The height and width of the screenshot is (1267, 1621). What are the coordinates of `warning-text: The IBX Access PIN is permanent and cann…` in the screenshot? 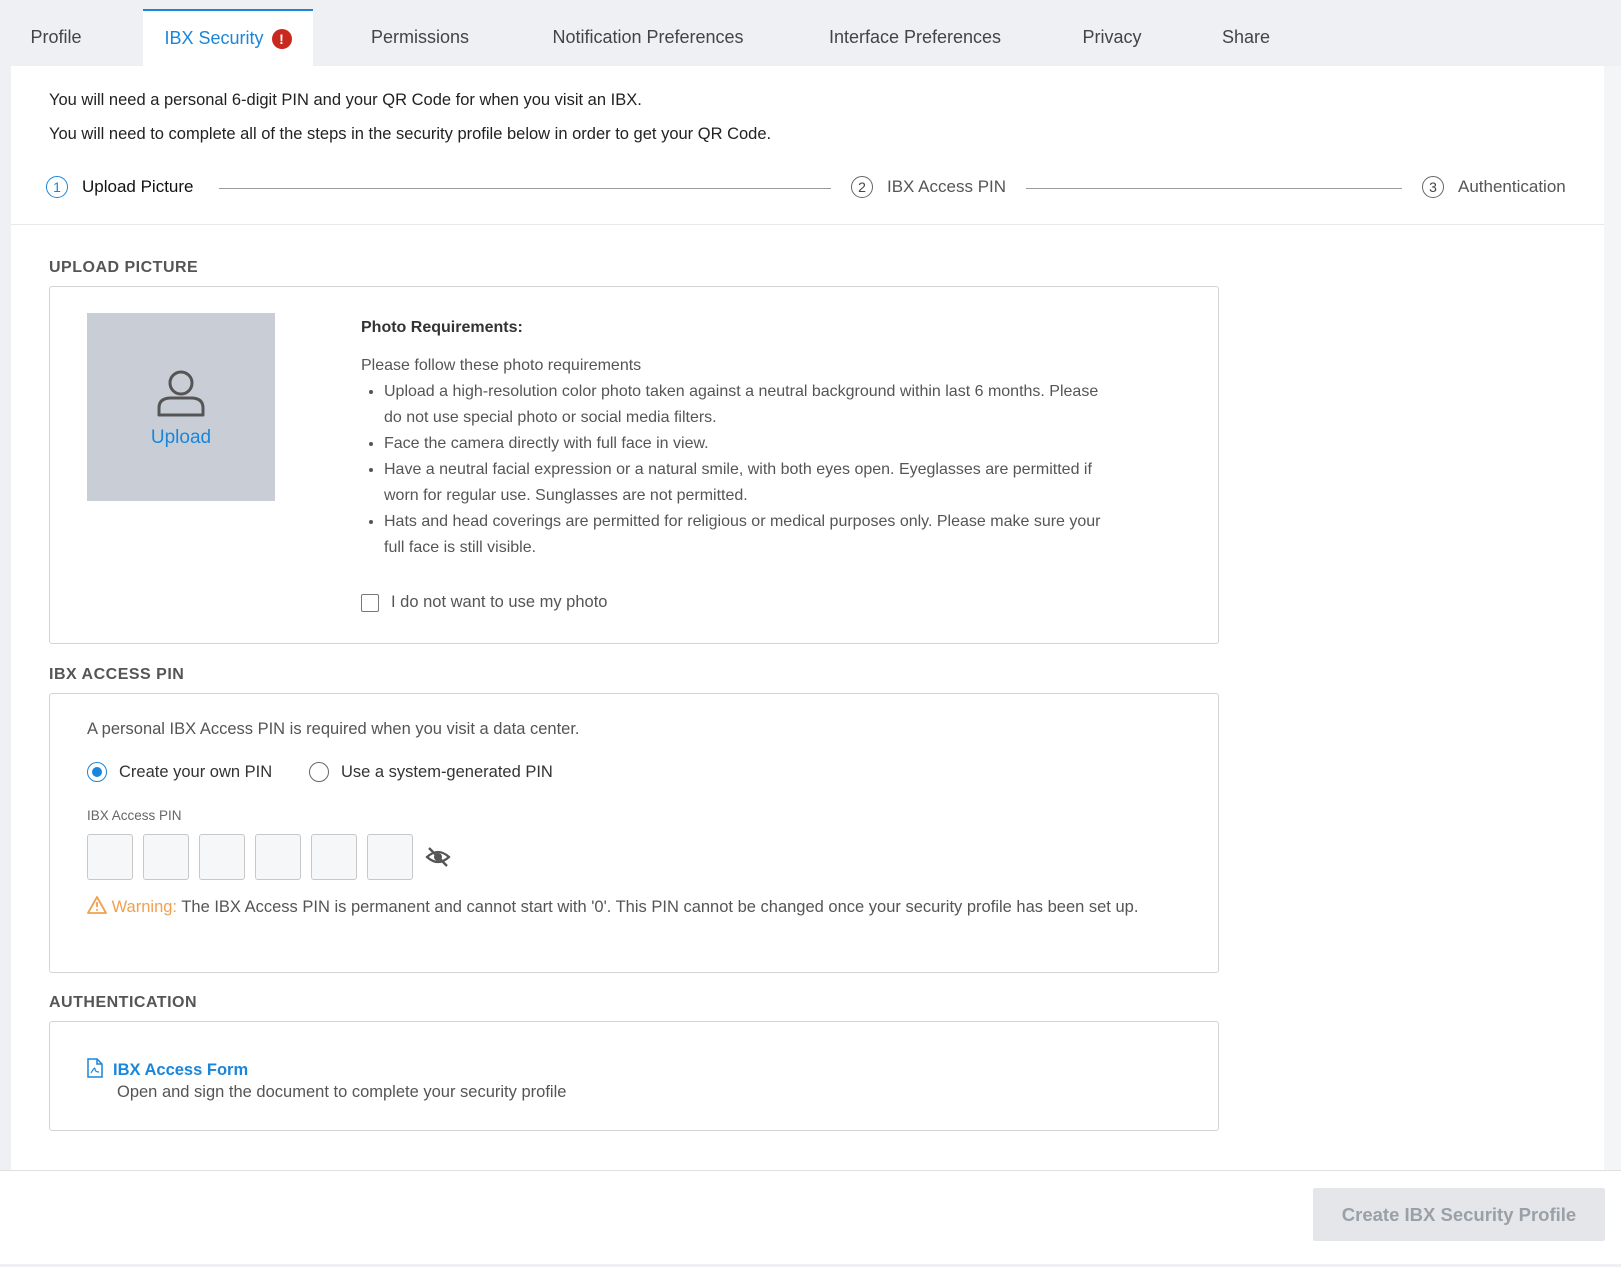 It's located at (660, 907).